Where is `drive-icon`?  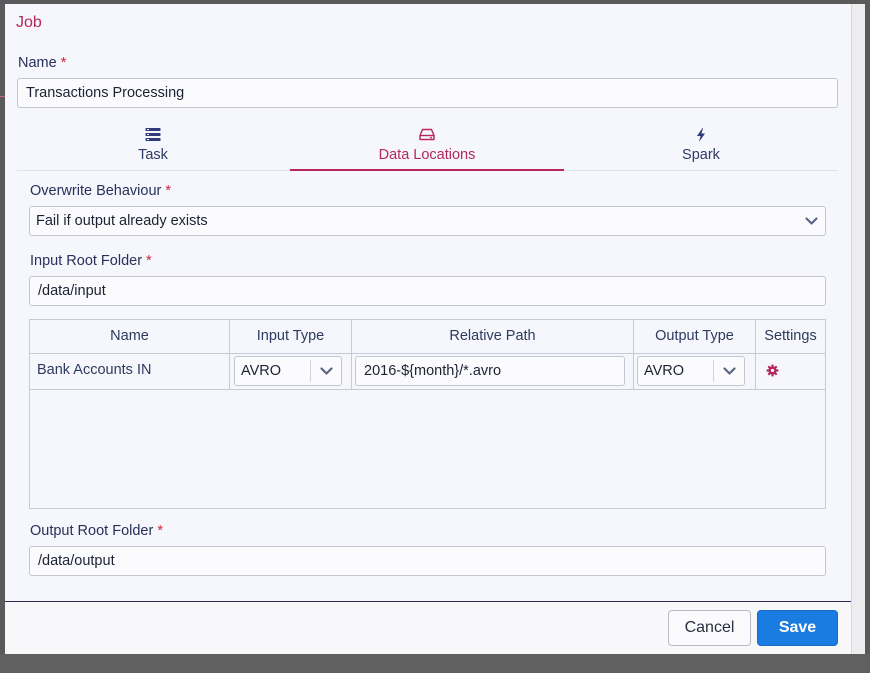 drive-icon is located at coordinates (427, 135).